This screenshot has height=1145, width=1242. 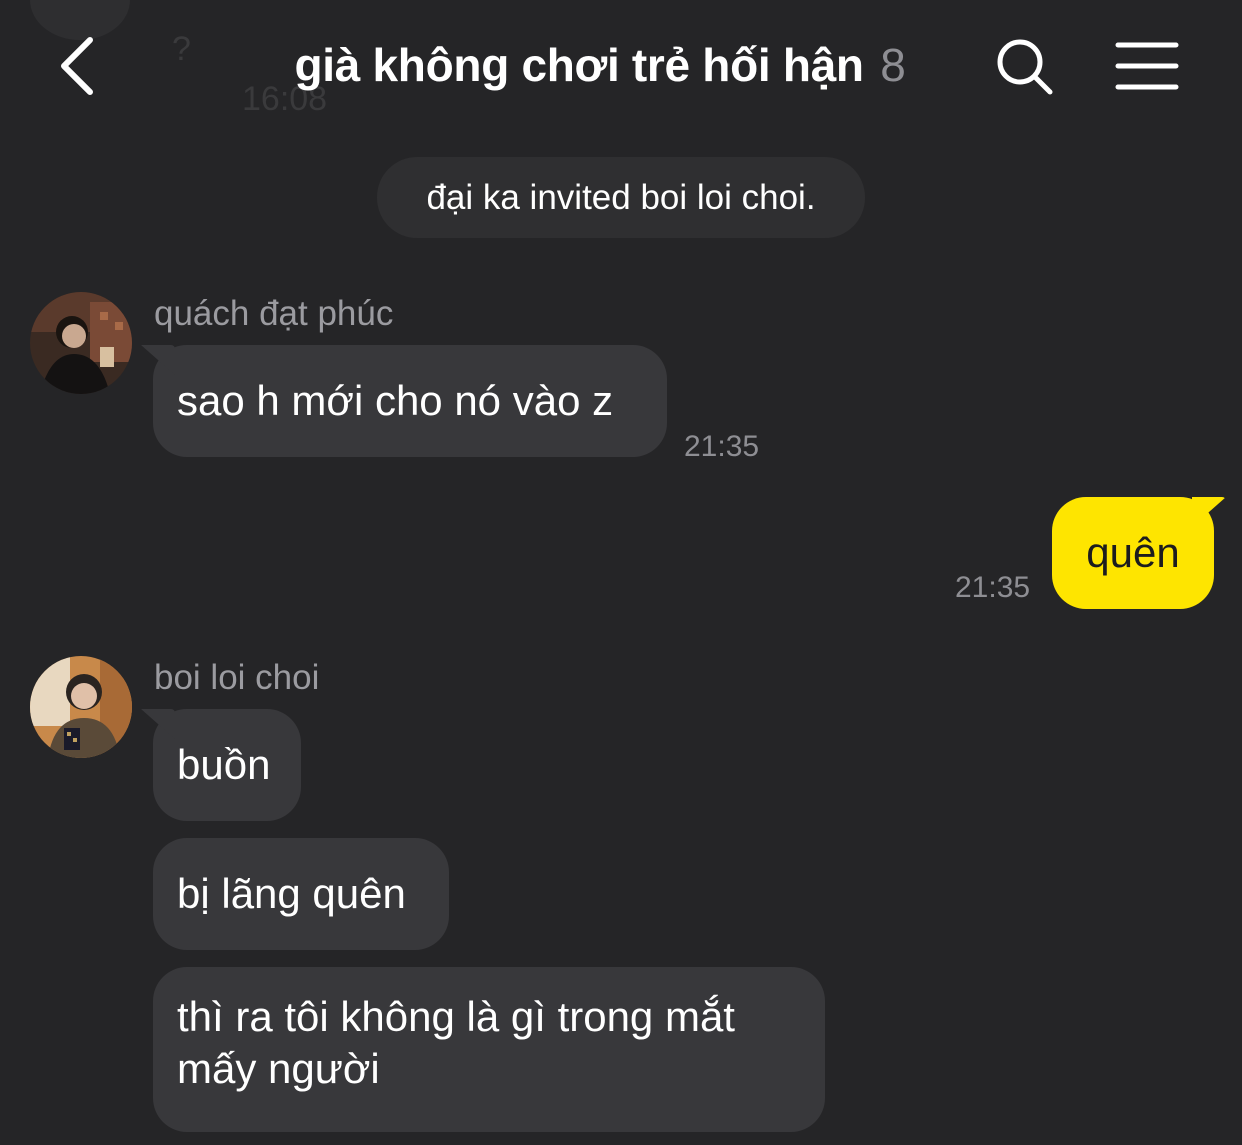 I want to click on chat-title: già không chơi trẻ hối hận 8, so click(x=600, y=65).